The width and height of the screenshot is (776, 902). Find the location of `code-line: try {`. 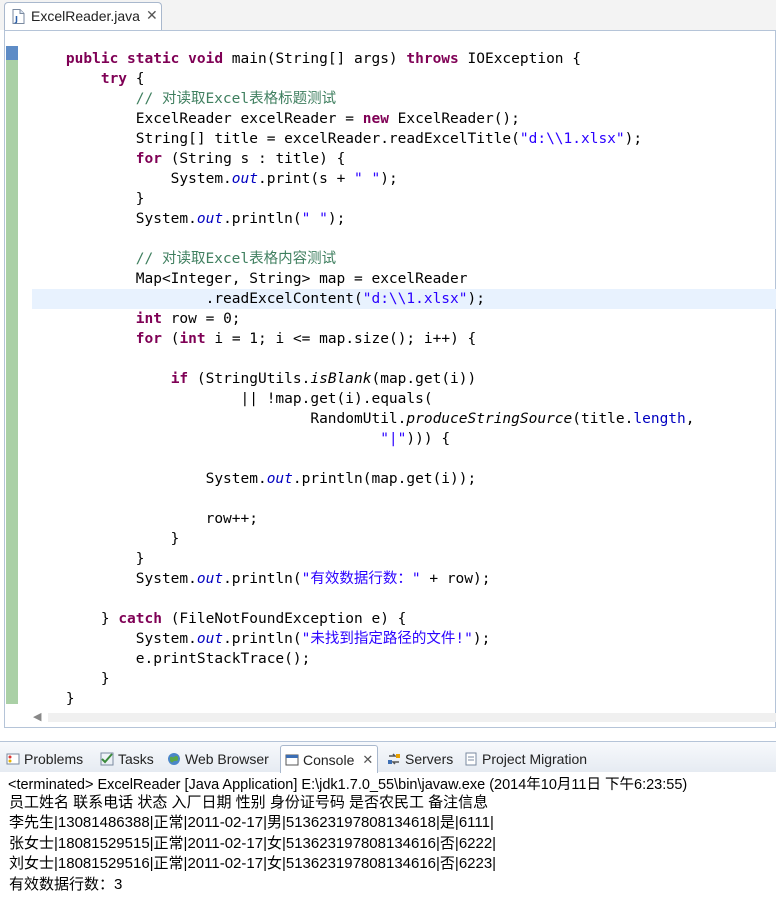

code-line: try { is located at coordinates (363, 79).